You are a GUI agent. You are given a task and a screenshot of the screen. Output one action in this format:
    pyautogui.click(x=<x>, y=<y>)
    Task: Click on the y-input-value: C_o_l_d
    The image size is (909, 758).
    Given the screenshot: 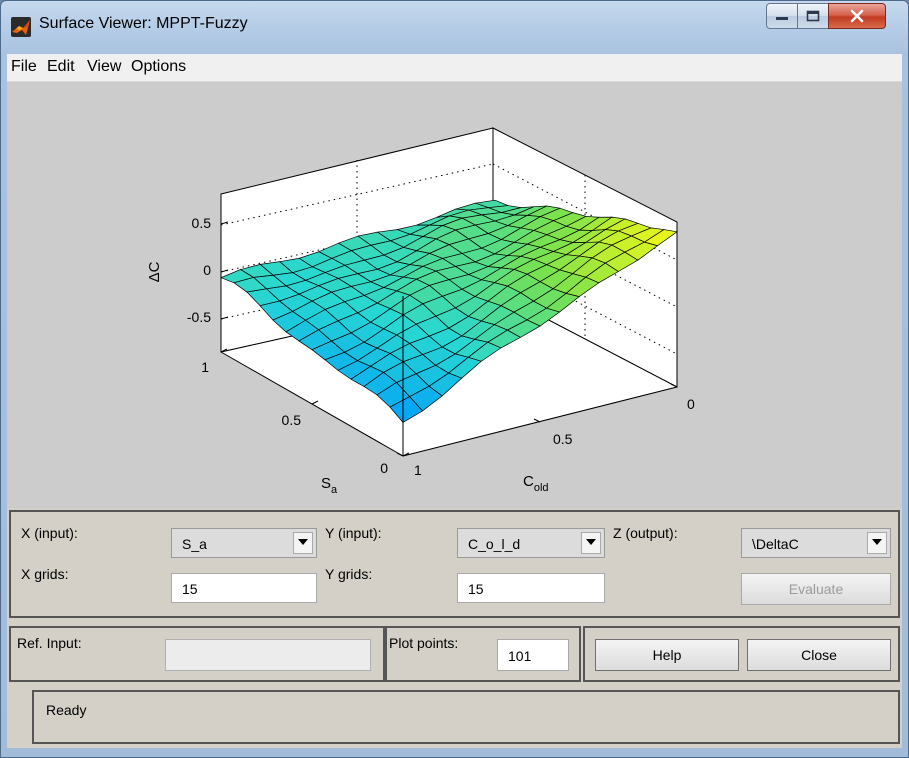 What is the action you would take?
    pyautogui.click(x=494, y=544)
    